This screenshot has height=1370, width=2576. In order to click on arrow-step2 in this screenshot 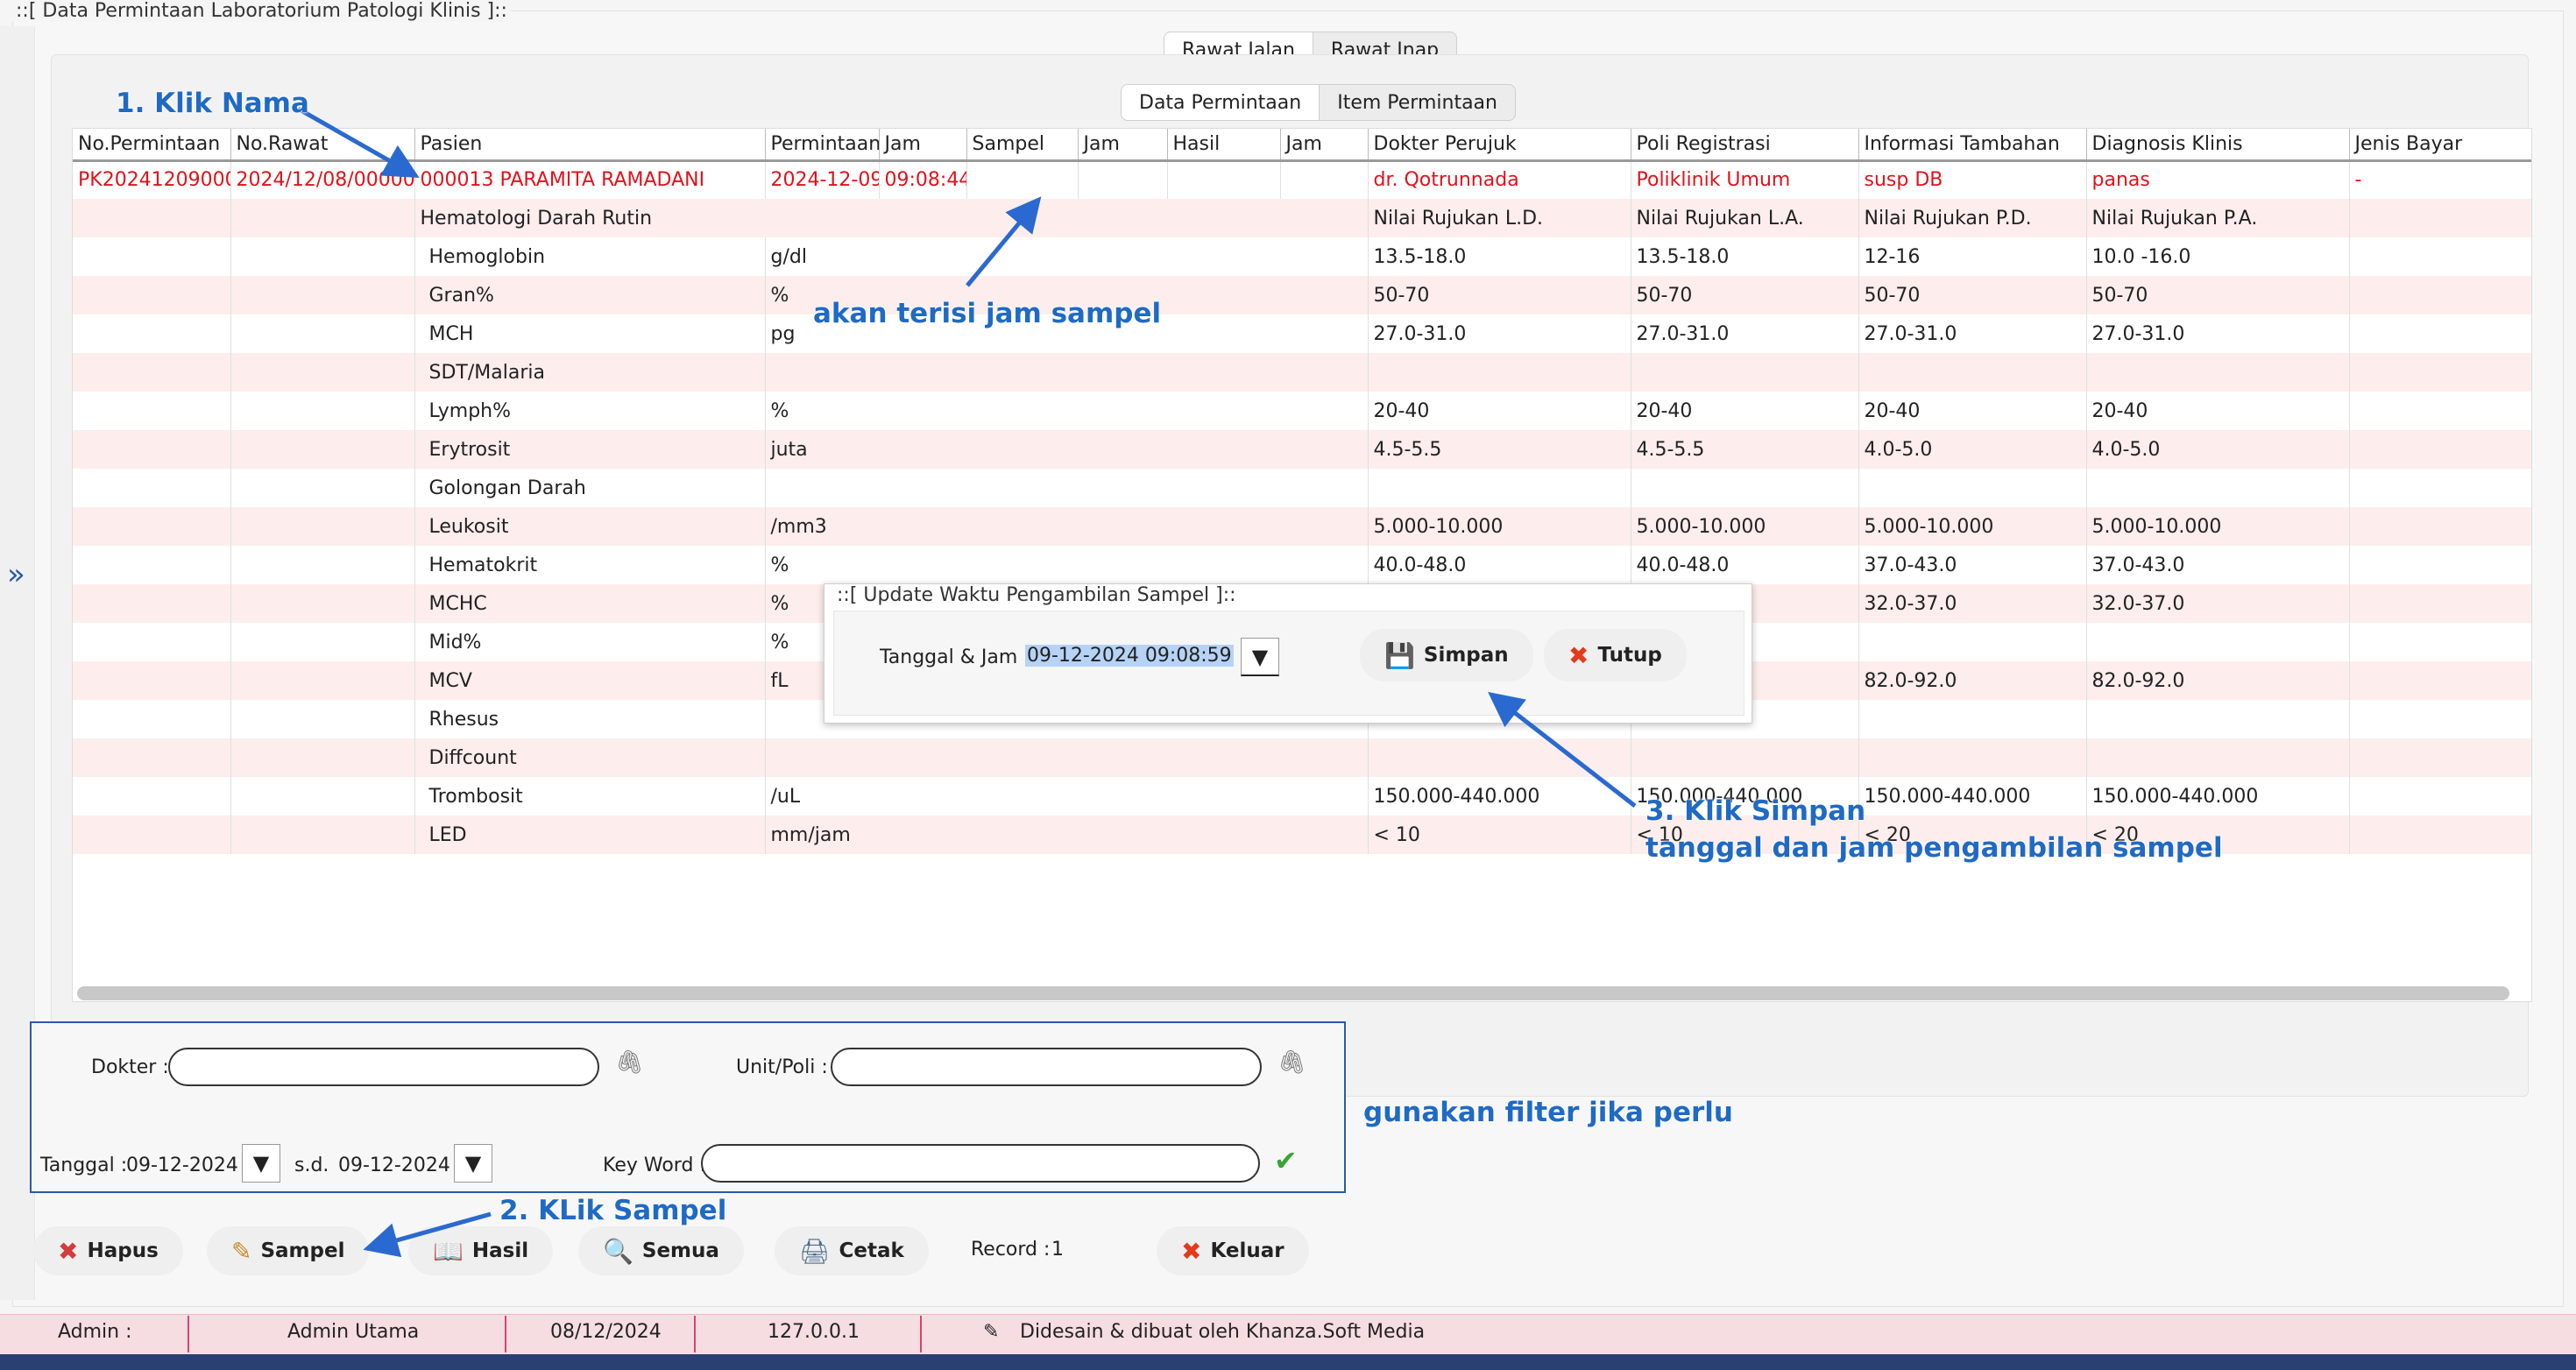, I will do `click(427, 1234)`.